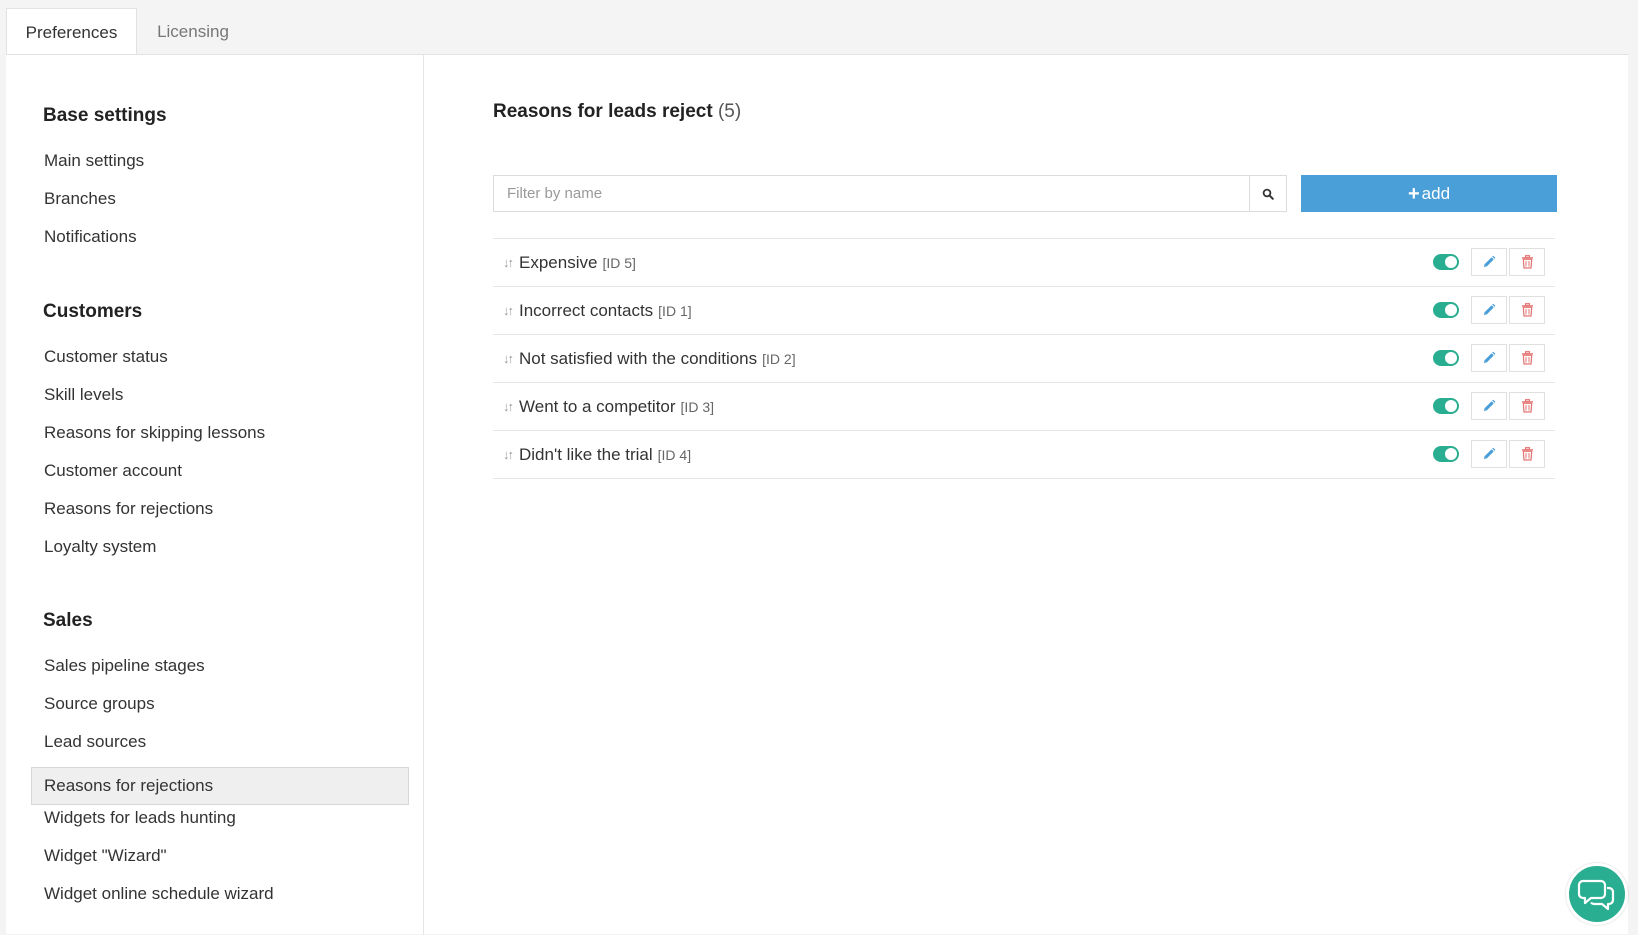 Image resolution: width=1638 pixels, height=935 pixels. I want to click on search-button, so click(1268, 193).